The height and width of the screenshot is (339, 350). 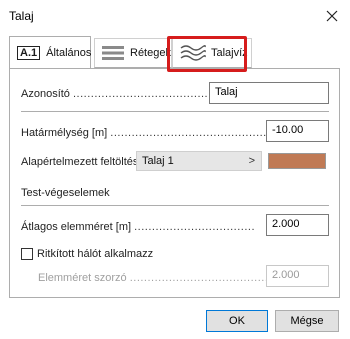 I want to click on thin-mesh-label: Ritkított hálót alkalmazz, so click(x=95, y=254).